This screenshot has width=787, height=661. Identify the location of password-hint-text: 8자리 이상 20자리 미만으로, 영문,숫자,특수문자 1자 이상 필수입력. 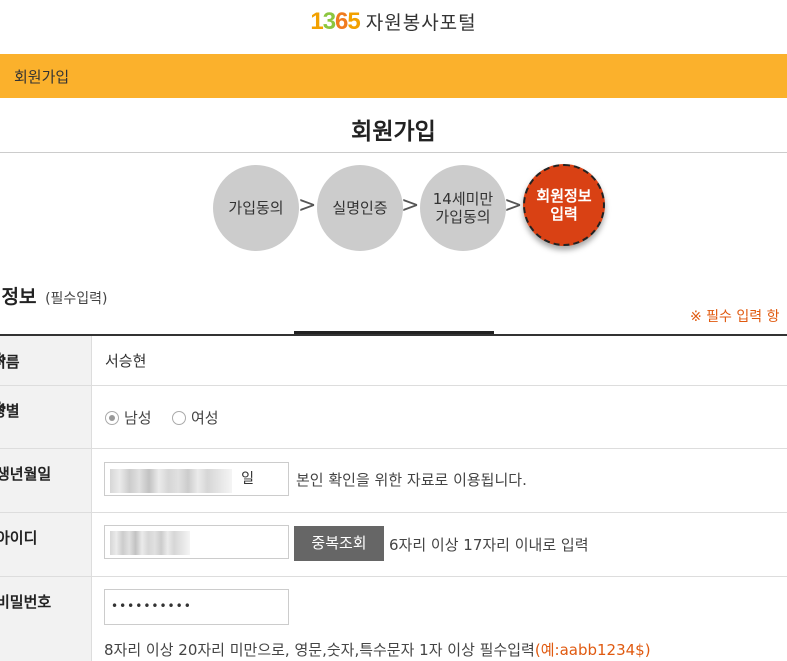
(319, 650).